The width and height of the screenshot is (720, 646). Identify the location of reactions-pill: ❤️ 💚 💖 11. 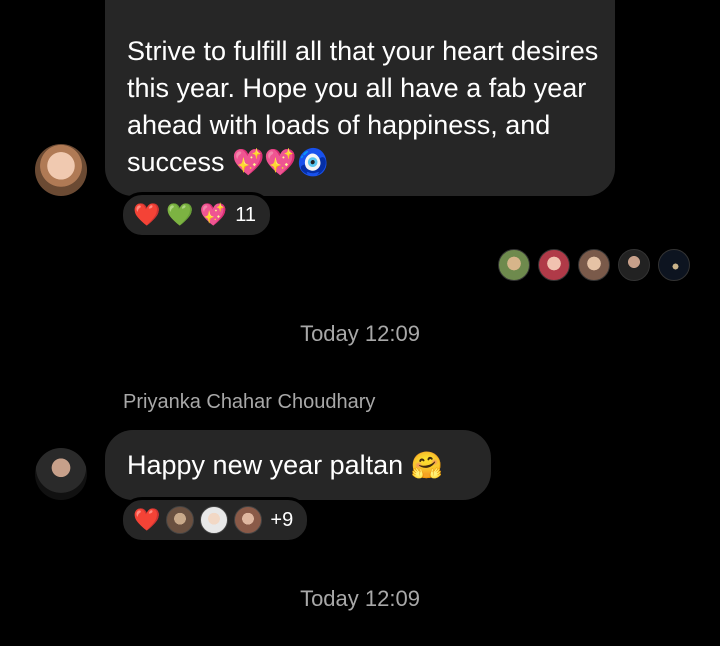
(196, 215).